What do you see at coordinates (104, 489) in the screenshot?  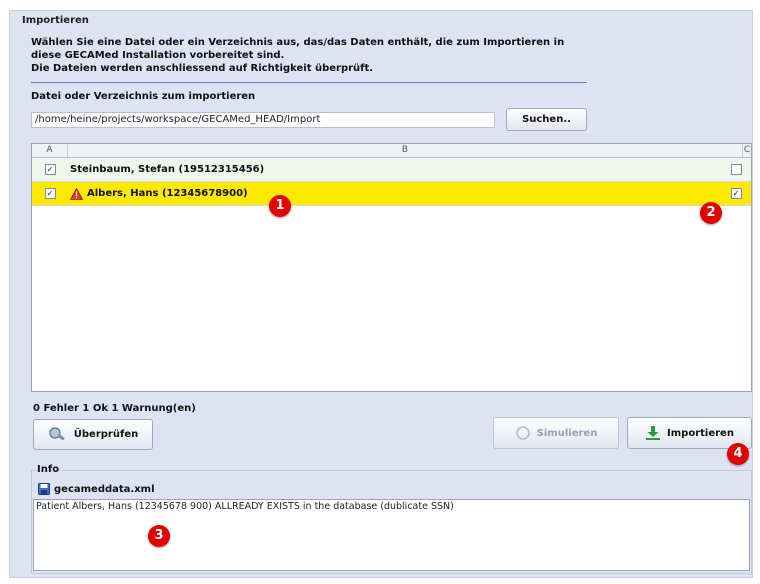 I see `filename-text: gecameddata.xml` at bounding box center [104, 489].